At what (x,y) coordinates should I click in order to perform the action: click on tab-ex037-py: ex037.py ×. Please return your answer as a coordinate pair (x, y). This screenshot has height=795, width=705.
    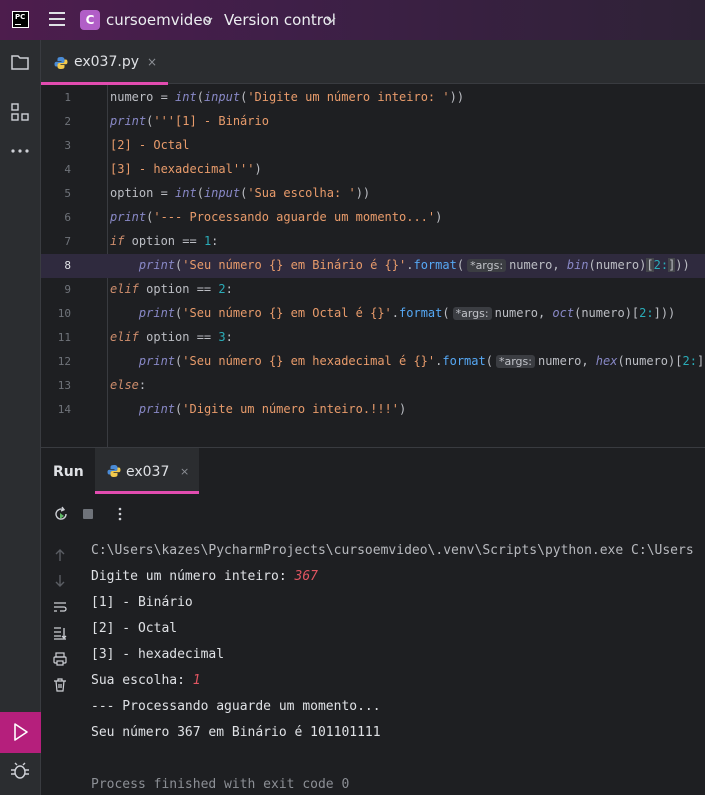
    Looking at the image, I should click on (104, 62).